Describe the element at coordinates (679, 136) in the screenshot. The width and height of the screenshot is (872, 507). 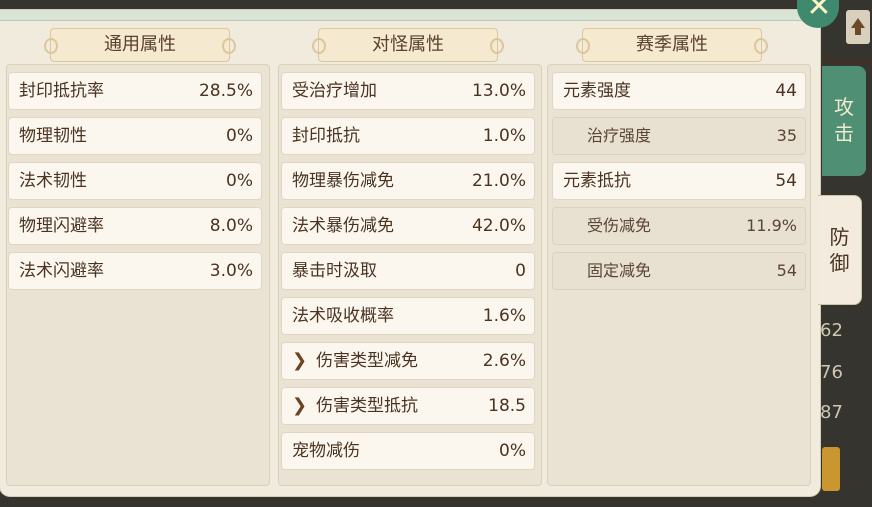
I see `list-item: 治疗强度 35` at that location.